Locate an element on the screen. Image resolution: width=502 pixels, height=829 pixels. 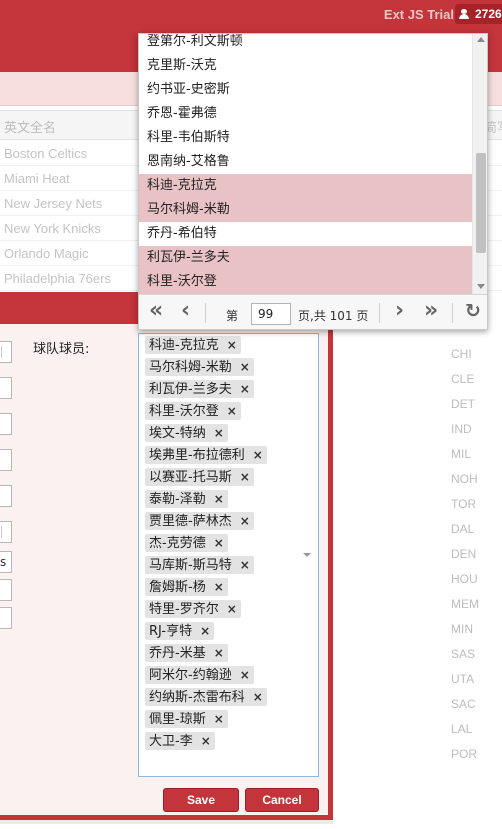
pagination-toolbar: « ‹ 第 99 页,共 101 页 › » ↻ is located at coordinates (313, 311).